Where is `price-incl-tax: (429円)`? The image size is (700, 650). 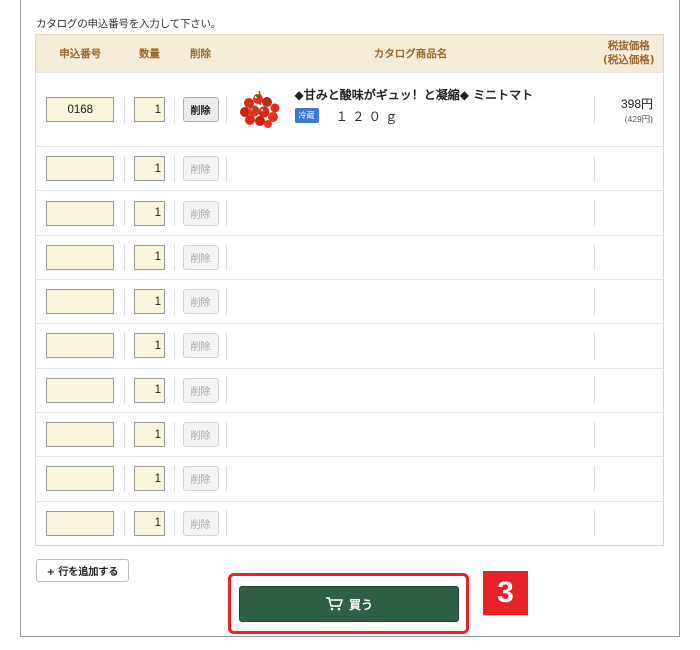
price-incl-tax: (429円) is located at coordinates (638, 118).